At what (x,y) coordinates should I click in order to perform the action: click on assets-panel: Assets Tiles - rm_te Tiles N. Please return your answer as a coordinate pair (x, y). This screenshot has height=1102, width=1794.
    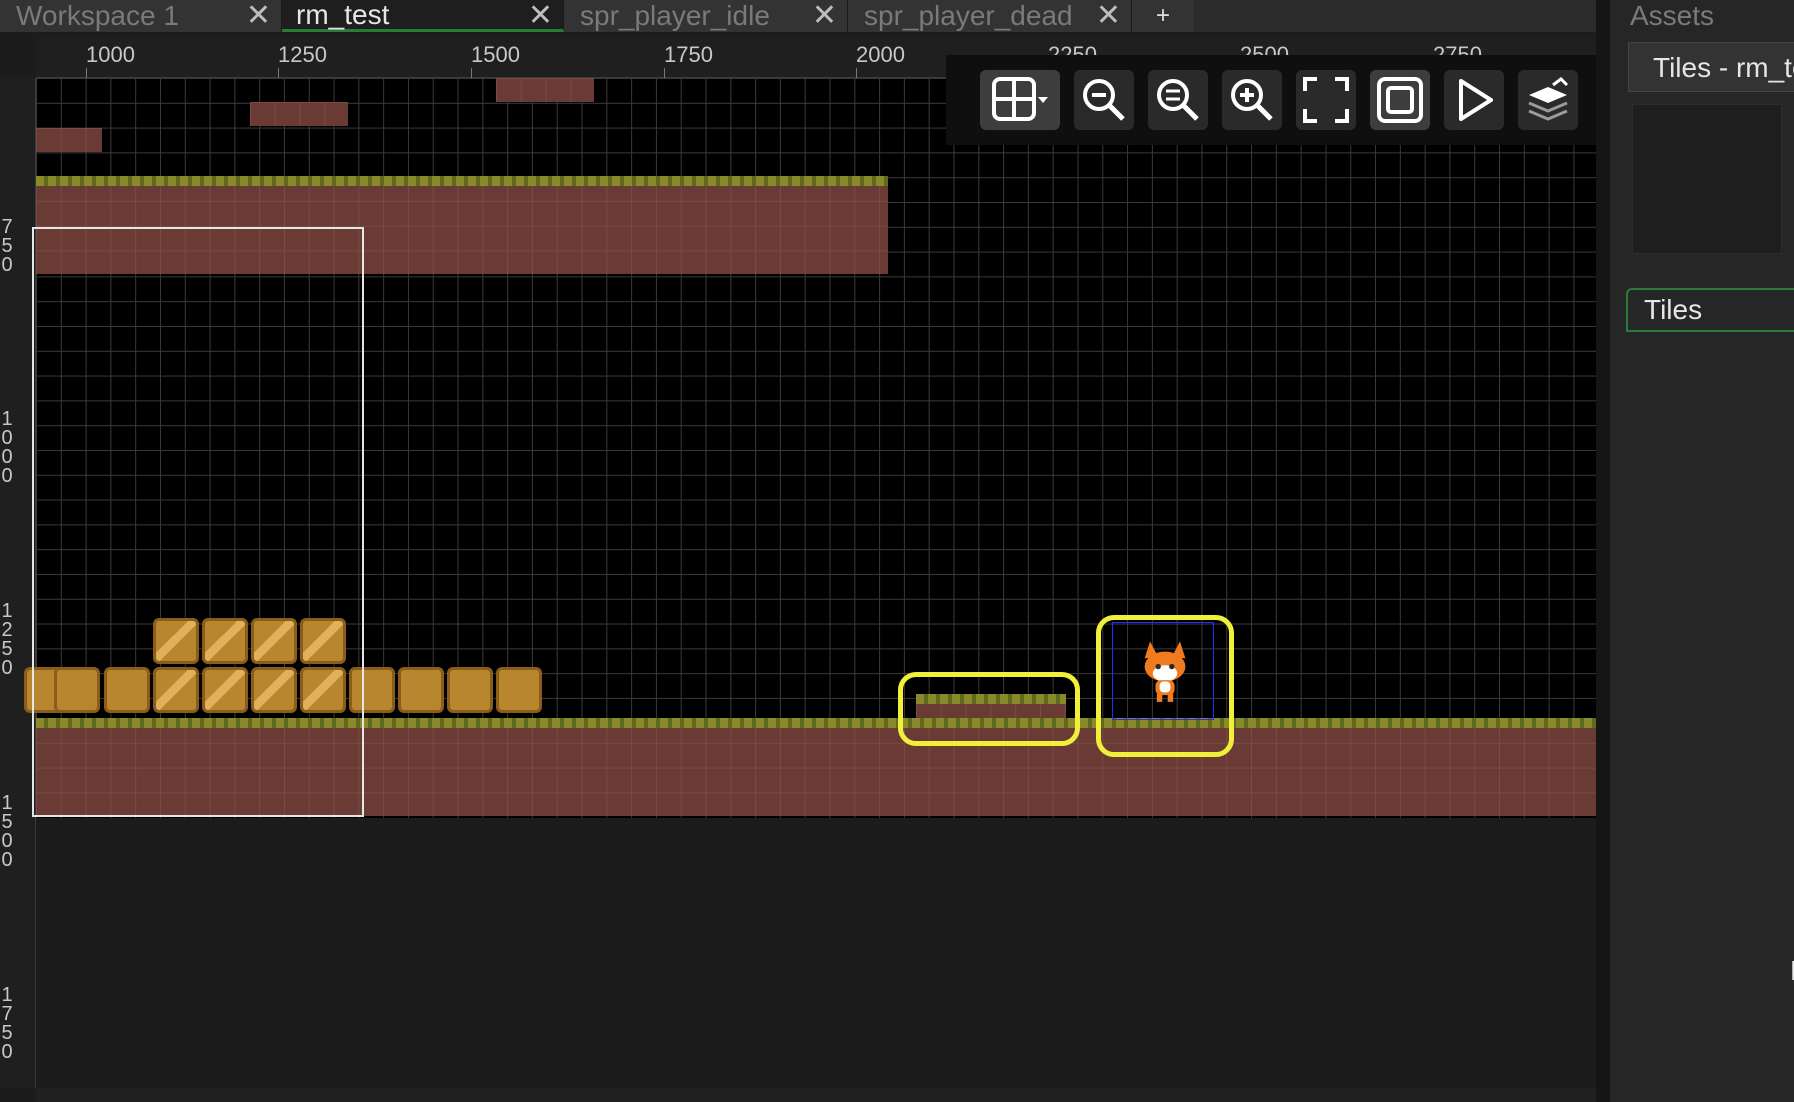
    Looking at the image, I should click on (1695, 551).